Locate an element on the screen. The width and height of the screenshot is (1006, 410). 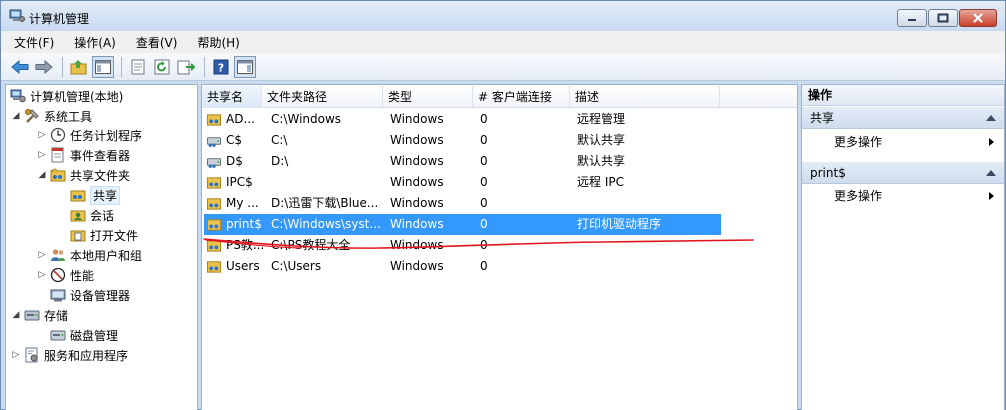
event-viewer-icon is located at coordinates (57, 155).